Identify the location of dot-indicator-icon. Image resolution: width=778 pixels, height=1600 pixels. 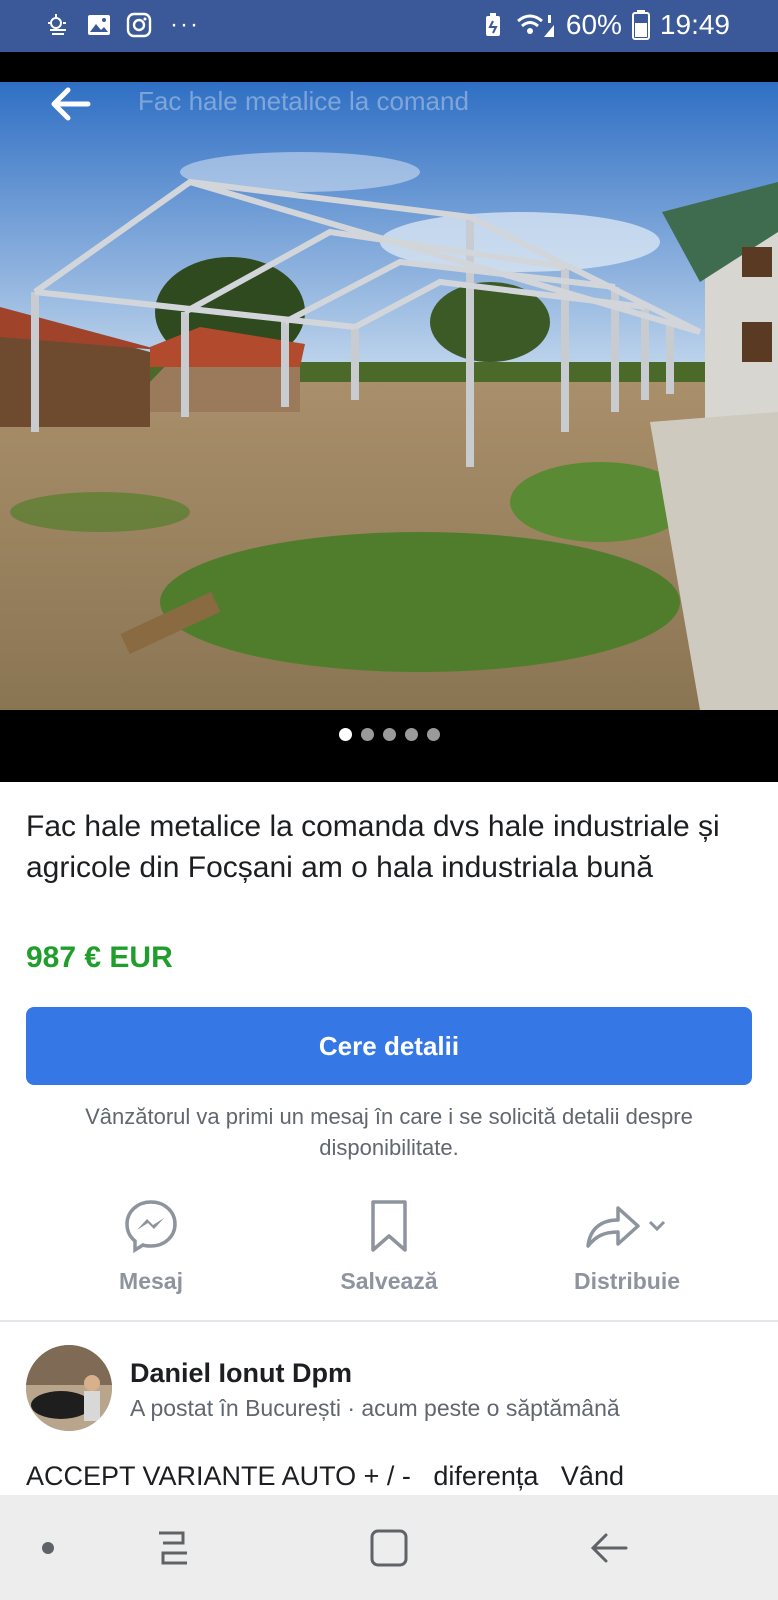
(48, 1548).